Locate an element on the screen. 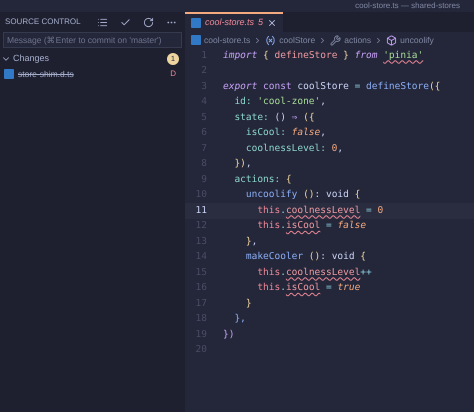  code-line: } is located at coordinates (248, 303).